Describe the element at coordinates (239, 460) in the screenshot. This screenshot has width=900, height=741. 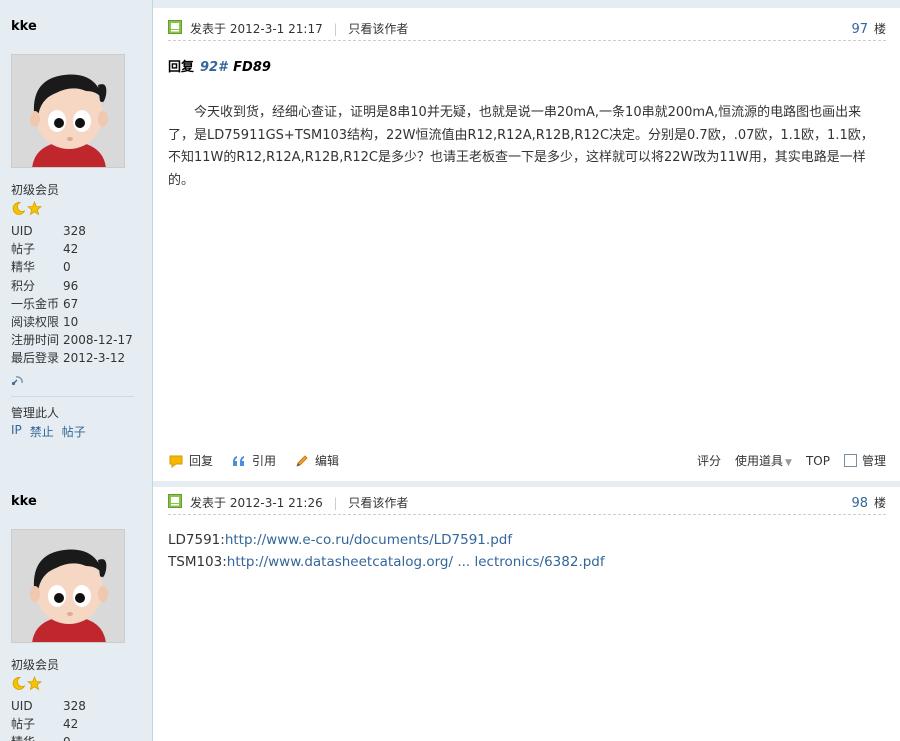
I see `quote-icon` at that location.